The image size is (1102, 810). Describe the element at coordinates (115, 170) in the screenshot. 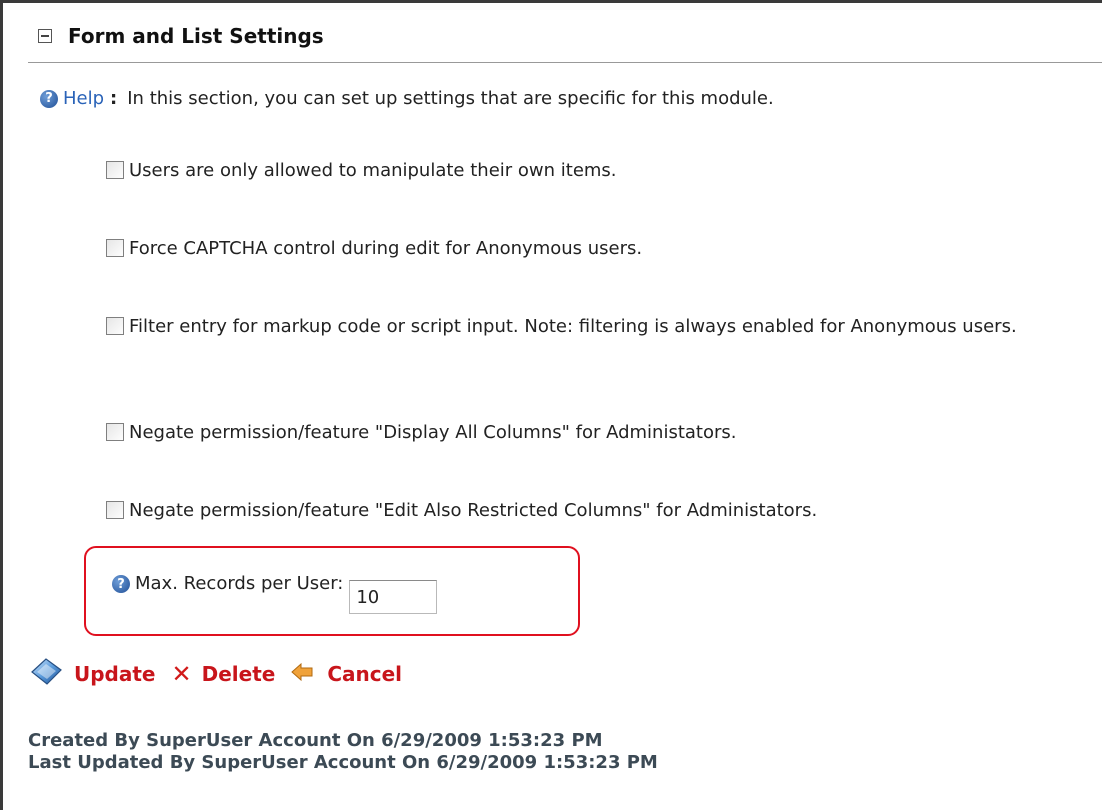

I see `own-items-checkbox` at that location.